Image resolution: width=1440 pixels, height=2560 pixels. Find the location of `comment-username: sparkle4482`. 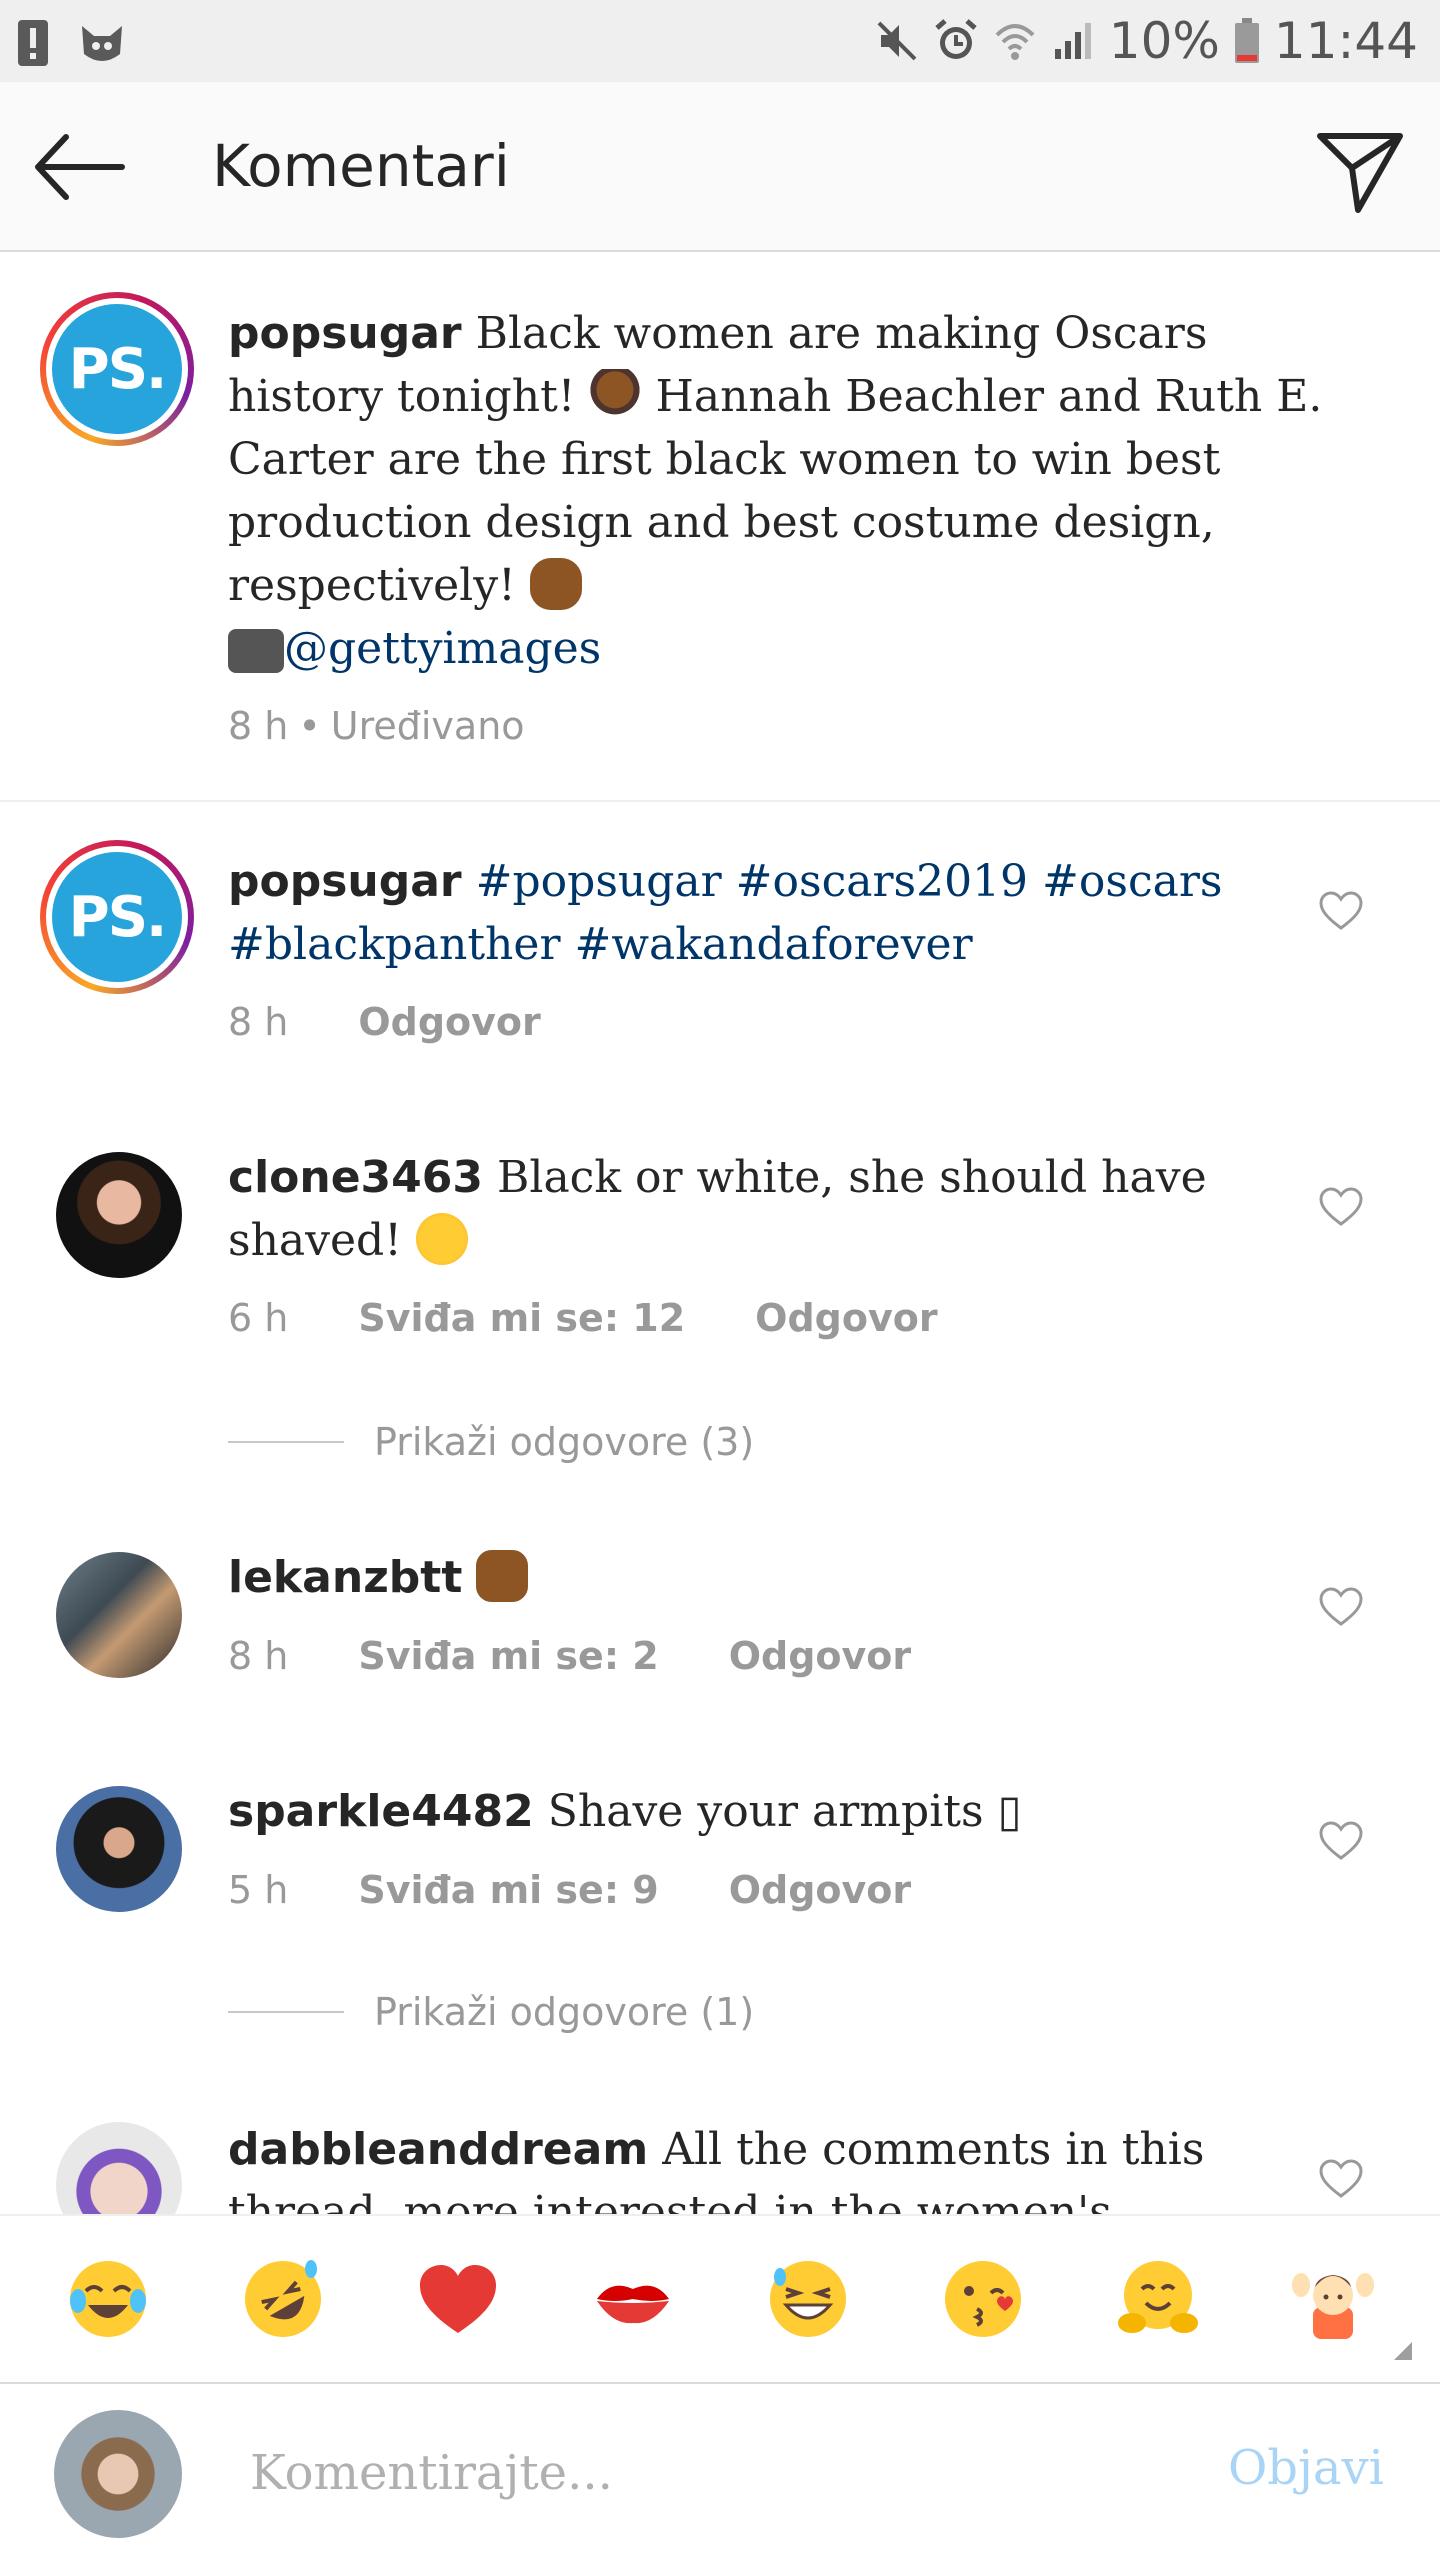

comment-username: sparkle4482 is located at coordinates (381, 1811).